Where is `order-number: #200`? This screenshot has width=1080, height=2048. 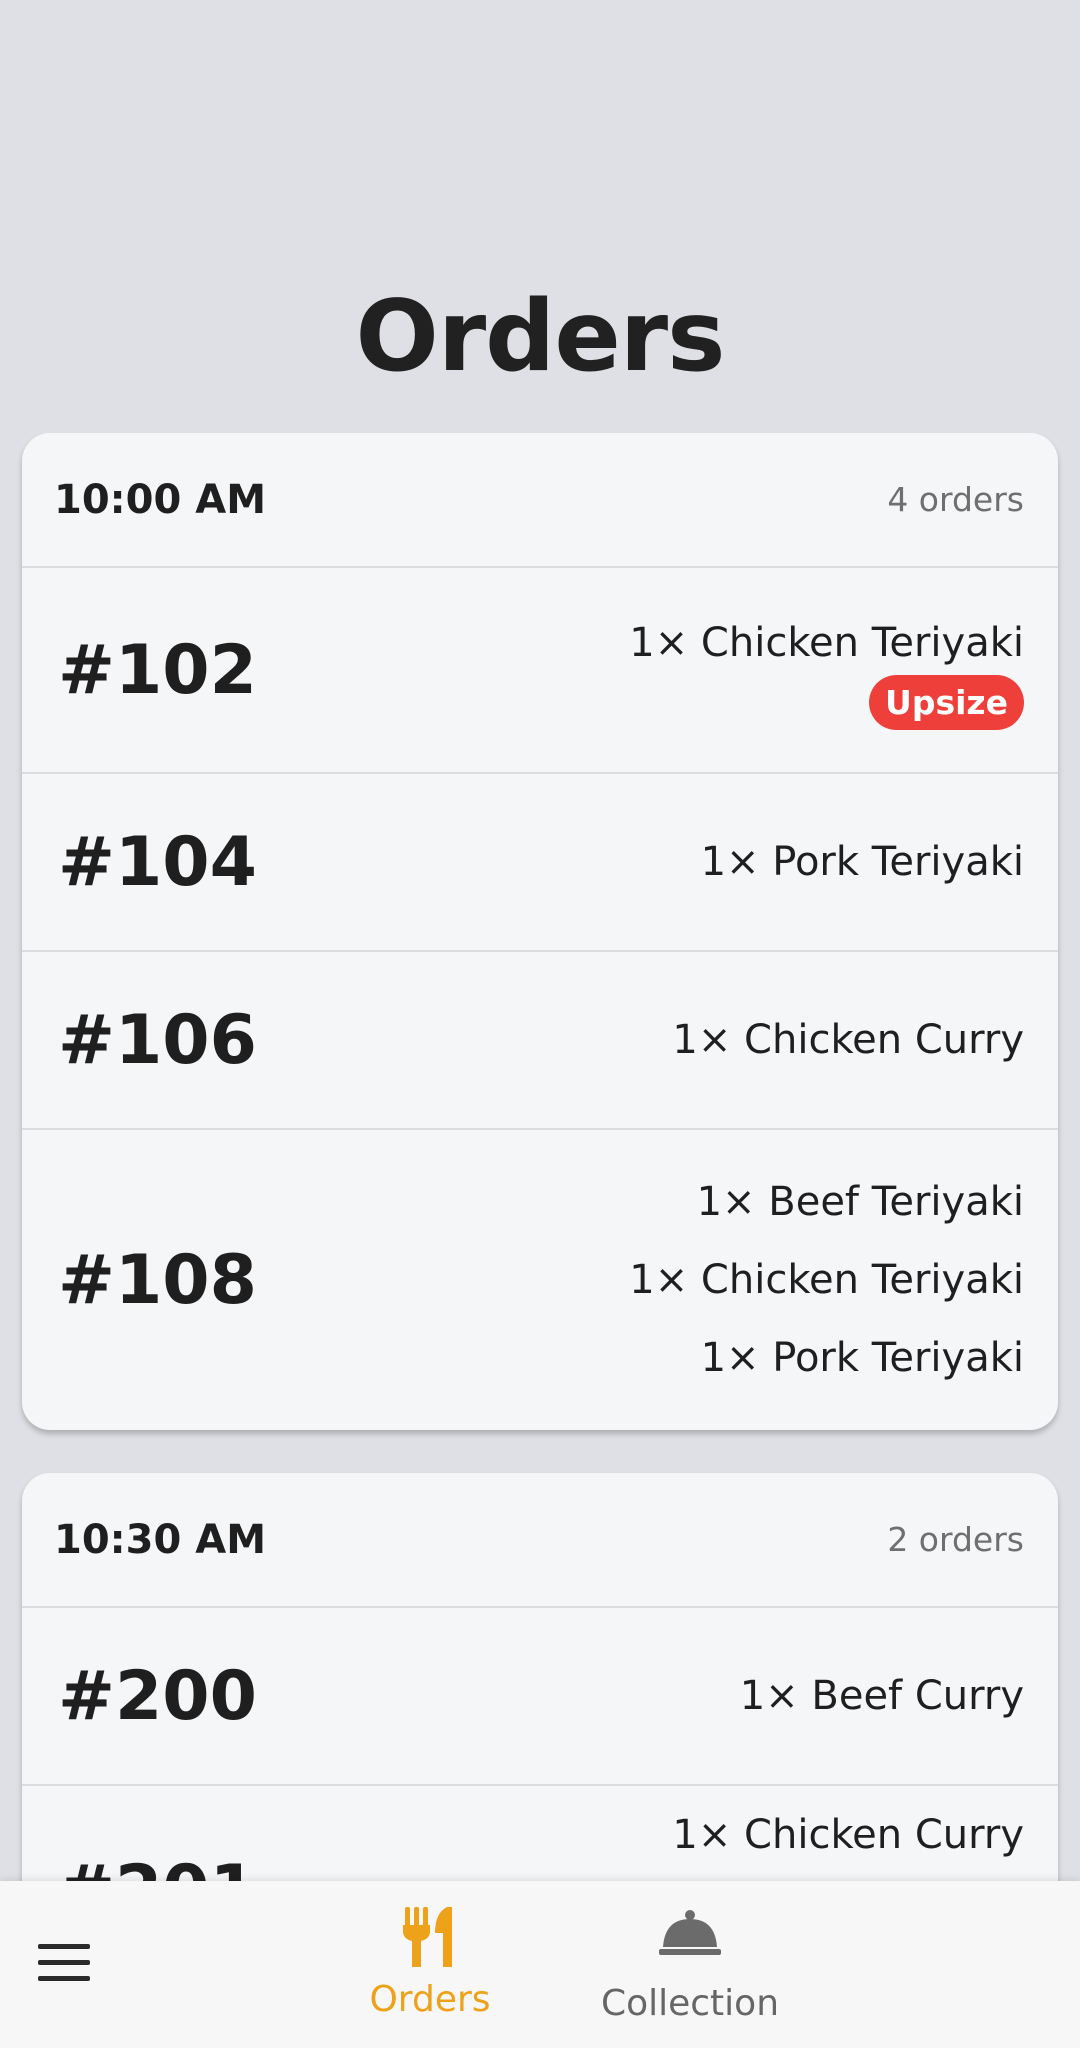
order-number: #200 is located at coordinates (157, 1696).